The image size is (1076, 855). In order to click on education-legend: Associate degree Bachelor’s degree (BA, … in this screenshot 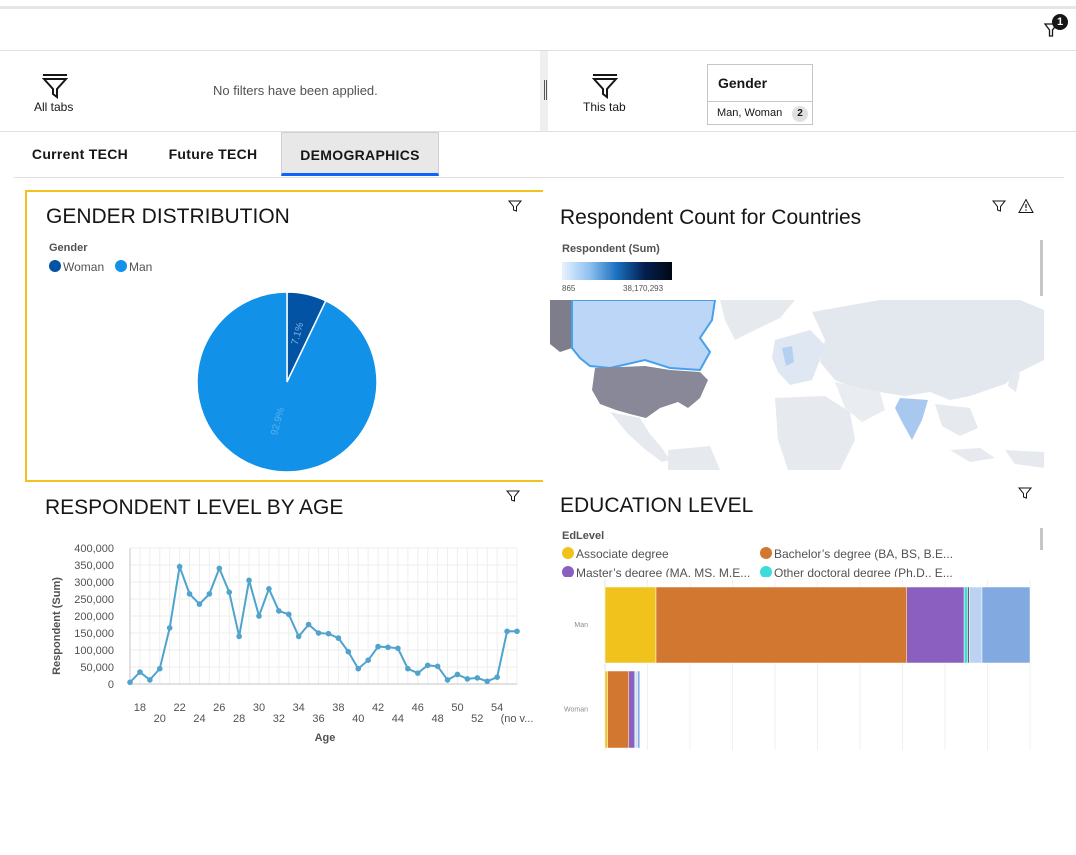, I will do `click(797, 562)`.